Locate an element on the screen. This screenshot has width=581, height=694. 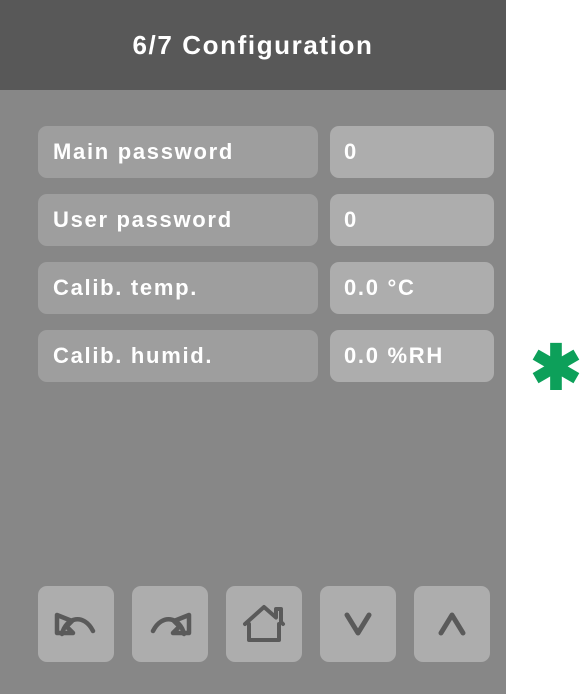
home-icon is located at coordinates (264, 624).